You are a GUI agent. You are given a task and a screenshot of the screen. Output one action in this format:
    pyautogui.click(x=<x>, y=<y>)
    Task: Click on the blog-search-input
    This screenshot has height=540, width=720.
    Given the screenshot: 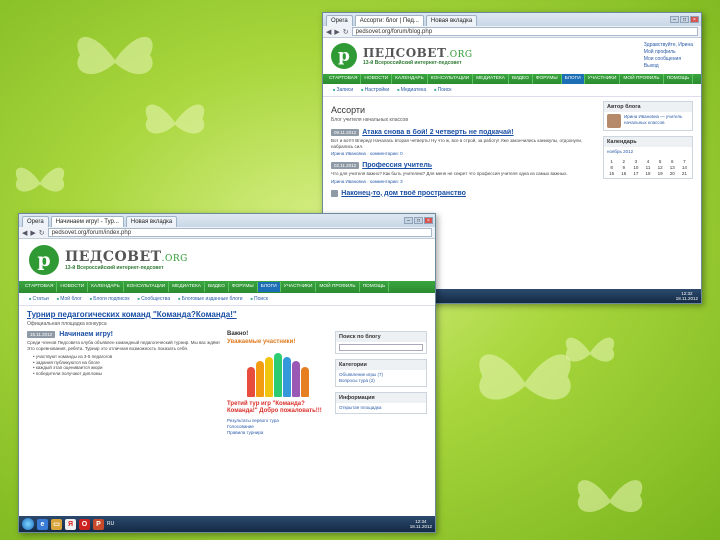 What is the action you would take?
    pyautogui.click(x=381, y=347)
    